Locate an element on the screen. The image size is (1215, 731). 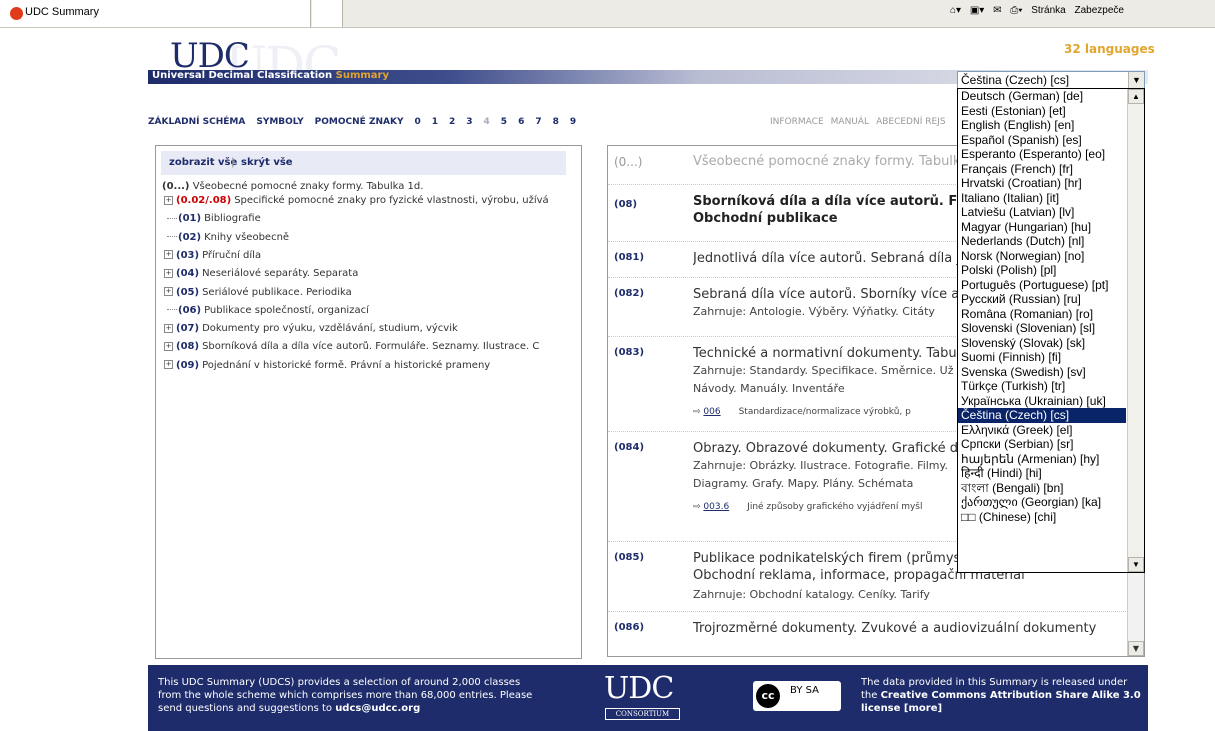
tree-item-text: Seriálové publikace. Periodika is located at coordinates (277, 292).